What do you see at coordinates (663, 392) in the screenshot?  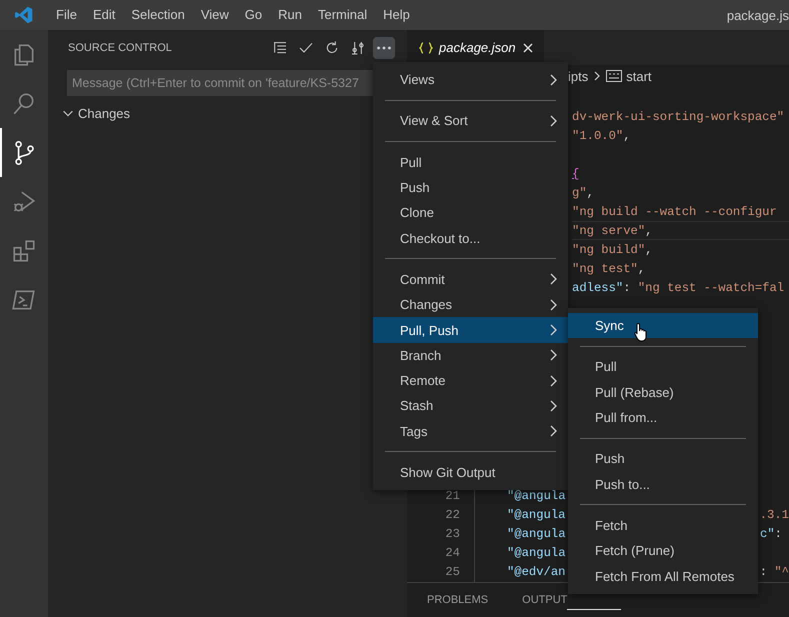 I see `menu-item: Pull (Rebase)` at bounding box center [663, 392].